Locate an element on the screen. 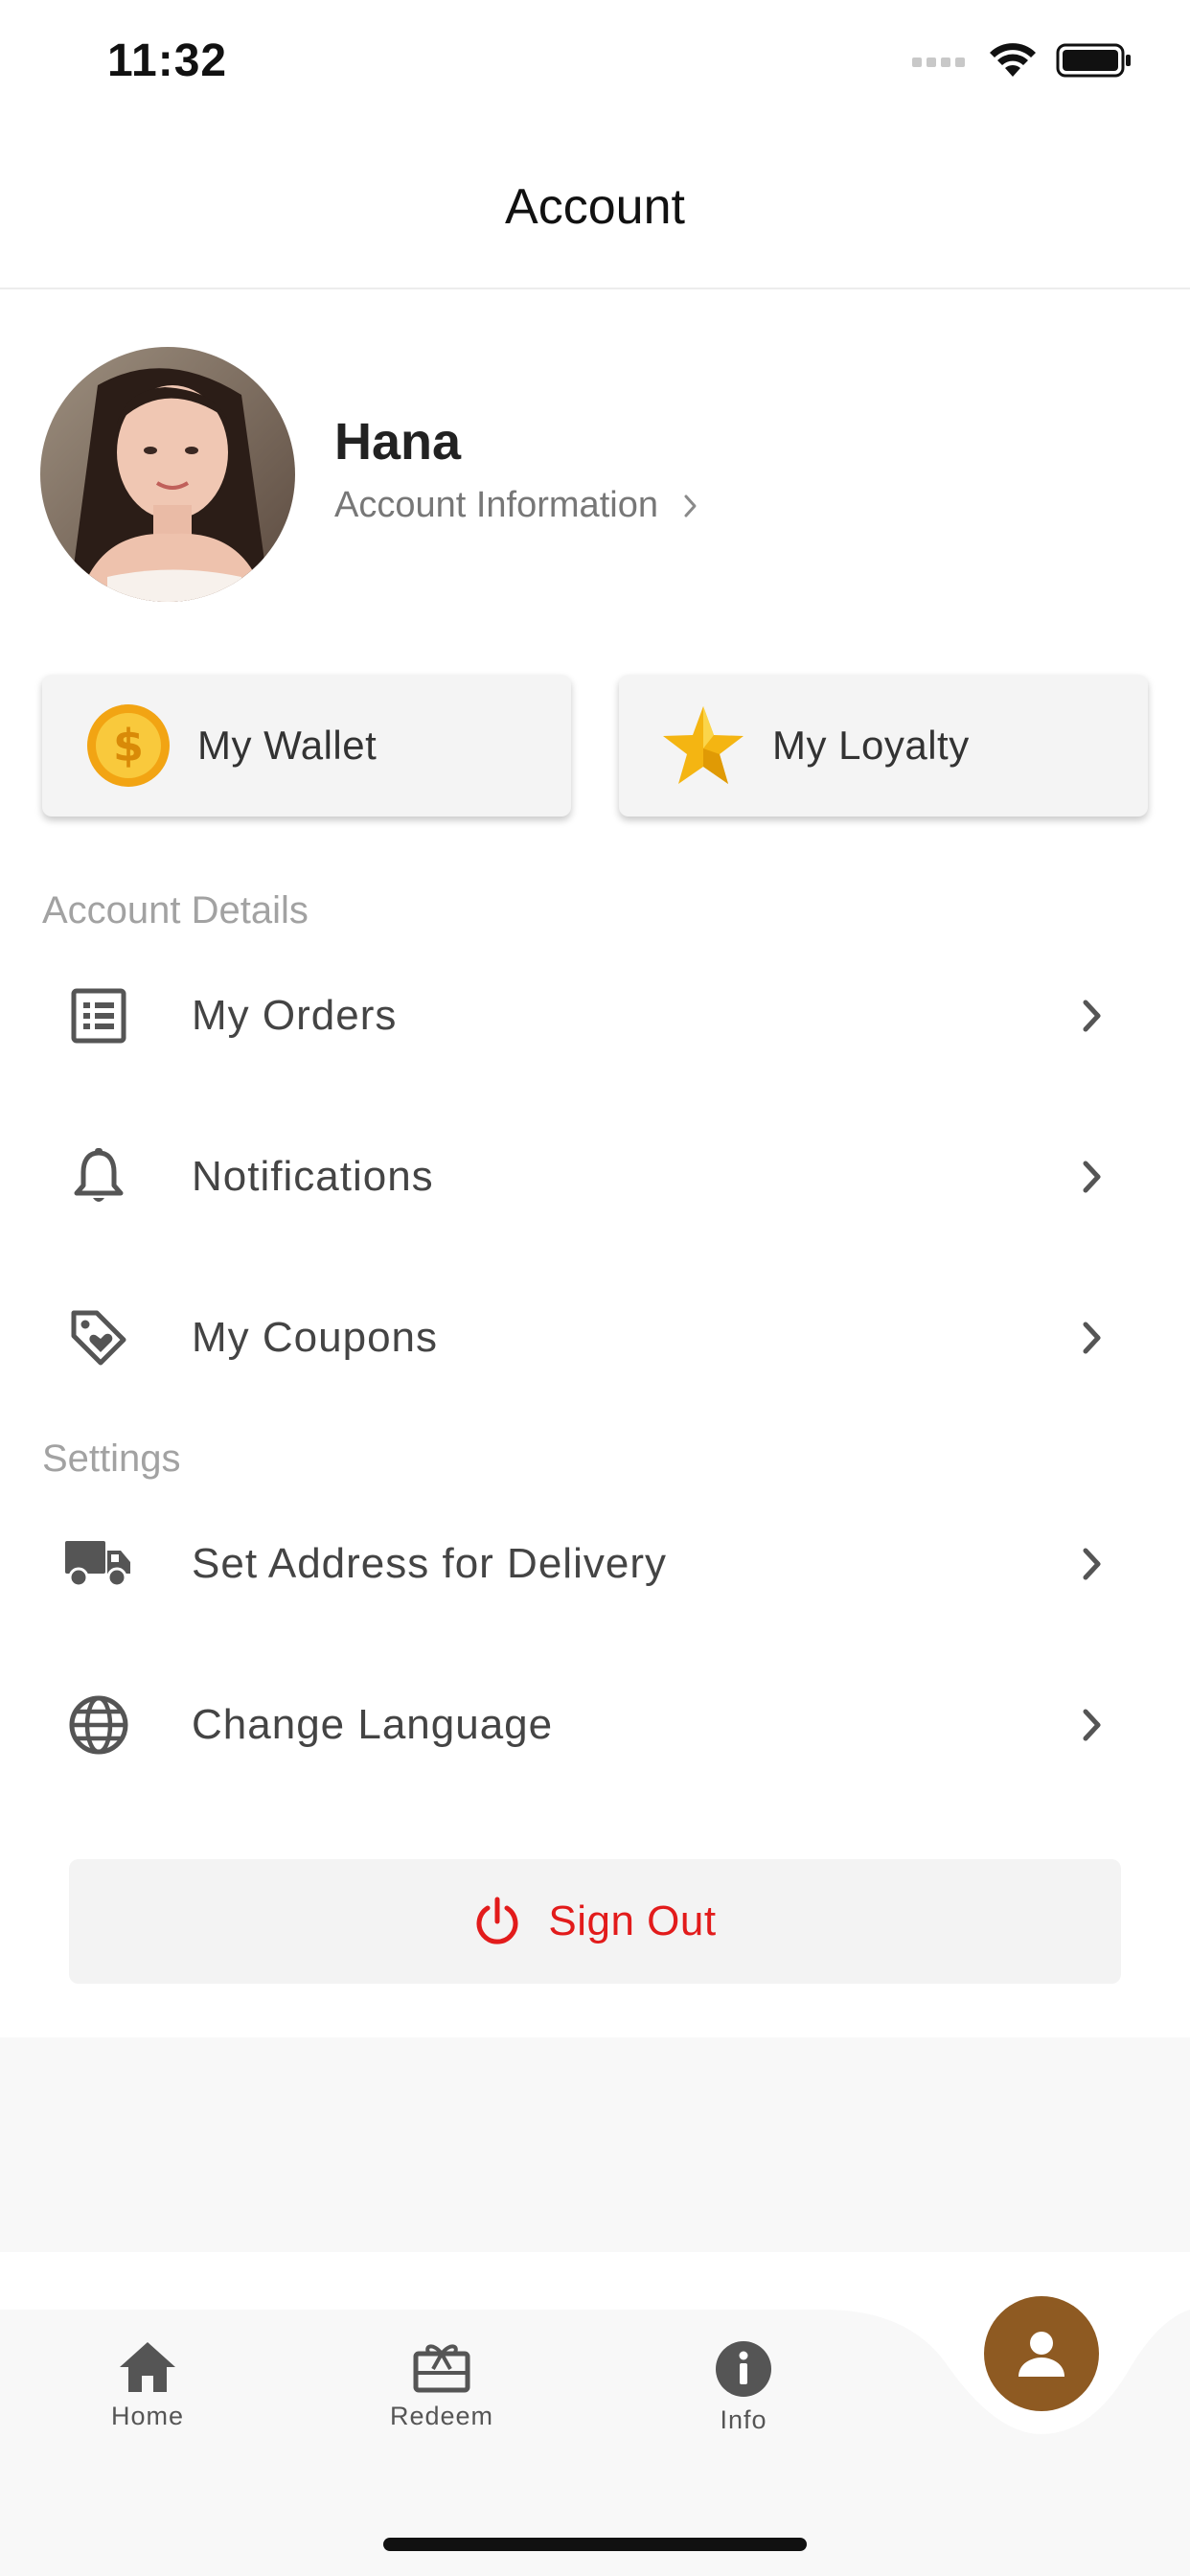 This screenshot has width=1190, height=2576. account-information-label: Account Information is located at coordinates (496, 505).